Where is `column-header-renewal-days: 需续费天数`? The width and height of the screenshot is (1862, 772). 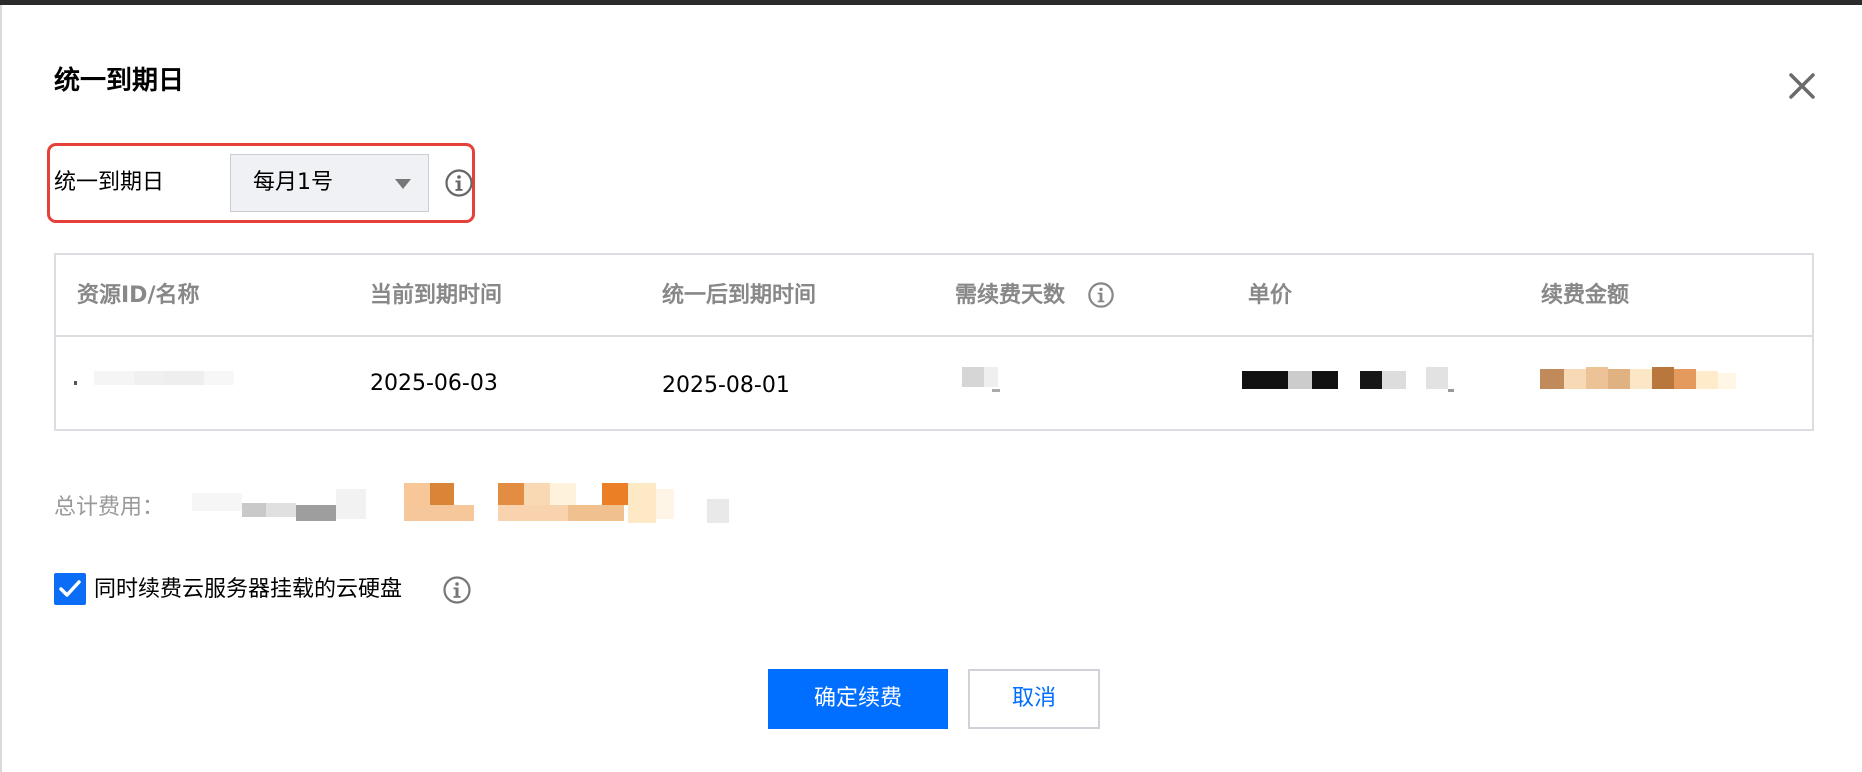
column-header-renewal-days: 需续费天数 is located at coordinates (1010, 295).